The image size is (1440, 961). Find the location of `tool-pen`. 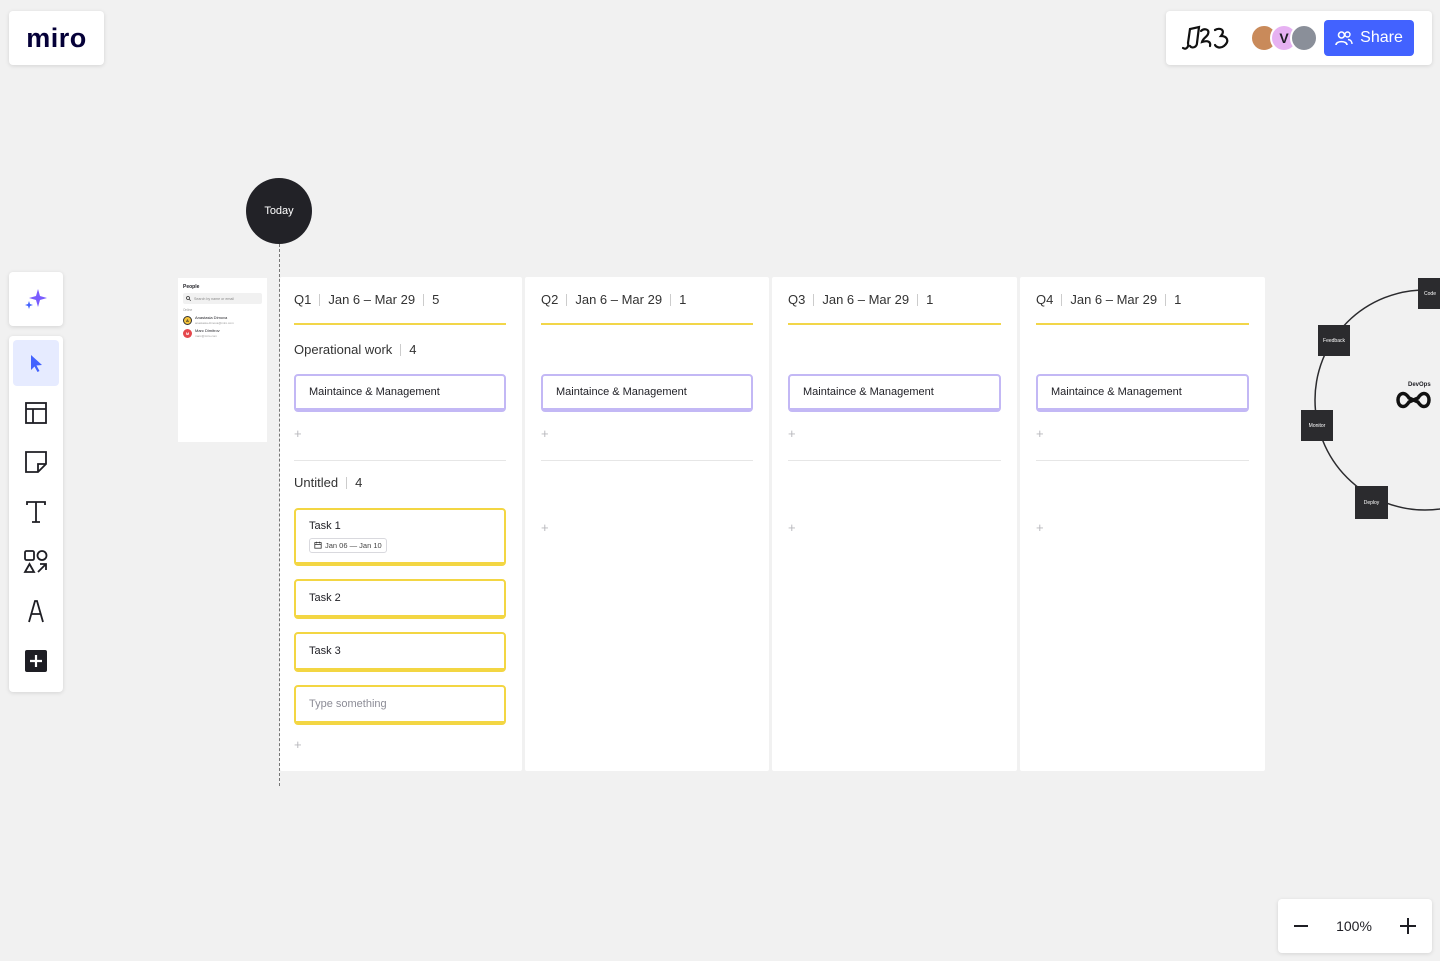

tool-pen is located at coordinates (36, 611).